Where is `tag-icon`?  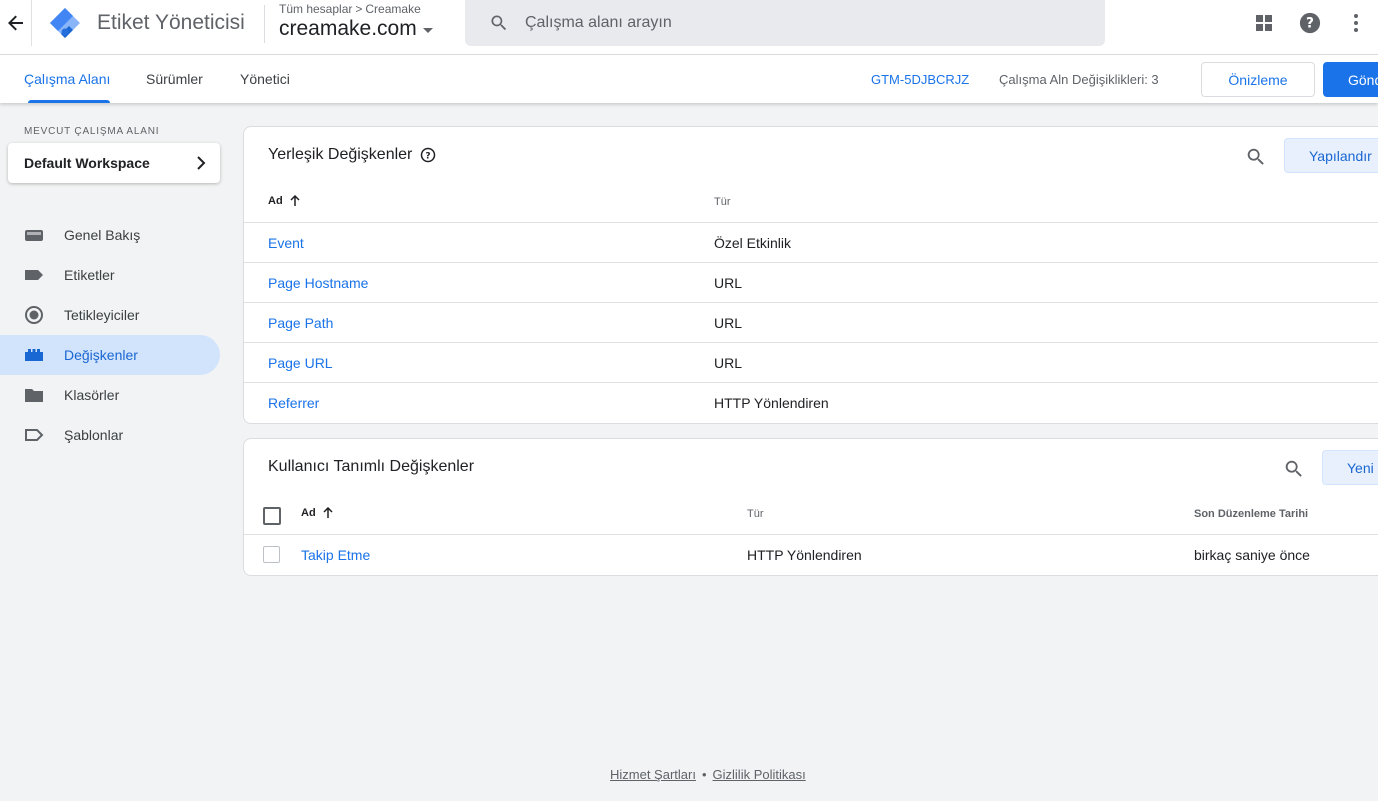
tag-icon is located at coordinates (34, 275).